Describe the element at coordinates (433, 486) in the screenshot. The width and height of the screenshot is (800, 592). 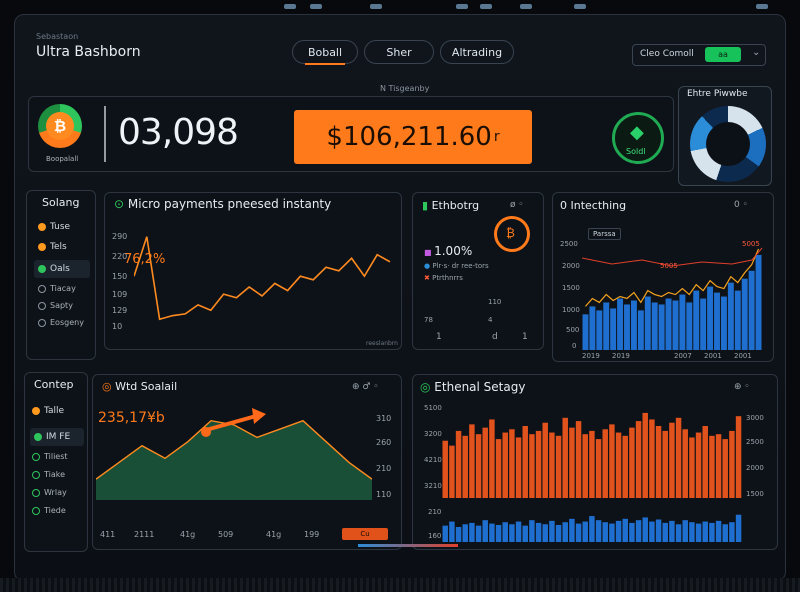
I see `y-tick: 3210` at that location.